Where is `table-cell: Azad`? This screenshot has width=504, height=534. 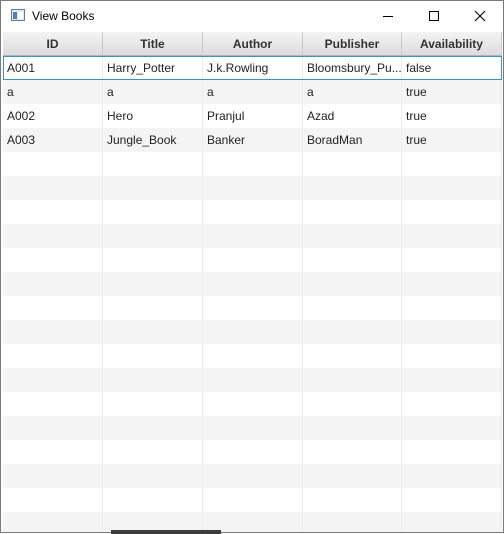
table-cell: Azad is located at coordinates (352, 116).